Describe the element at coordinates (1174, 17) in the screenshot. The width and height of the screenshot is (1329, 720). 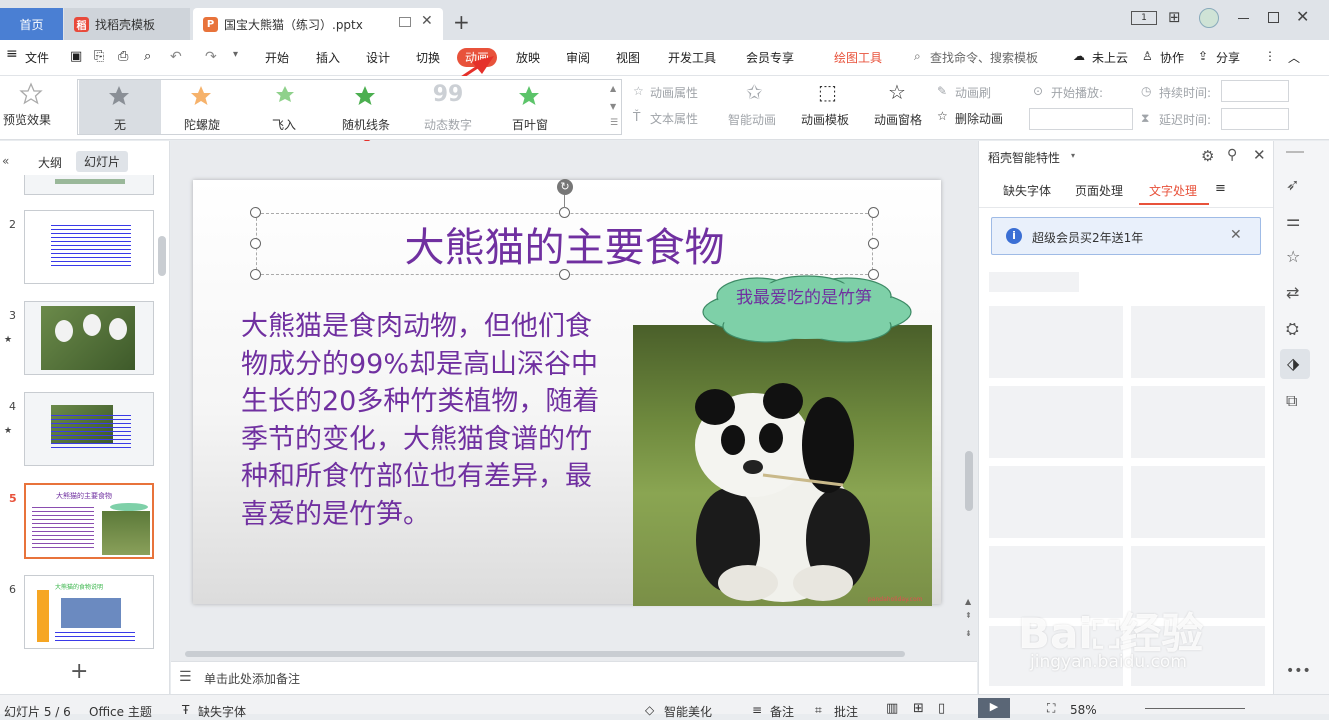
I see `apps-grid-icon: ⊞` at that location.